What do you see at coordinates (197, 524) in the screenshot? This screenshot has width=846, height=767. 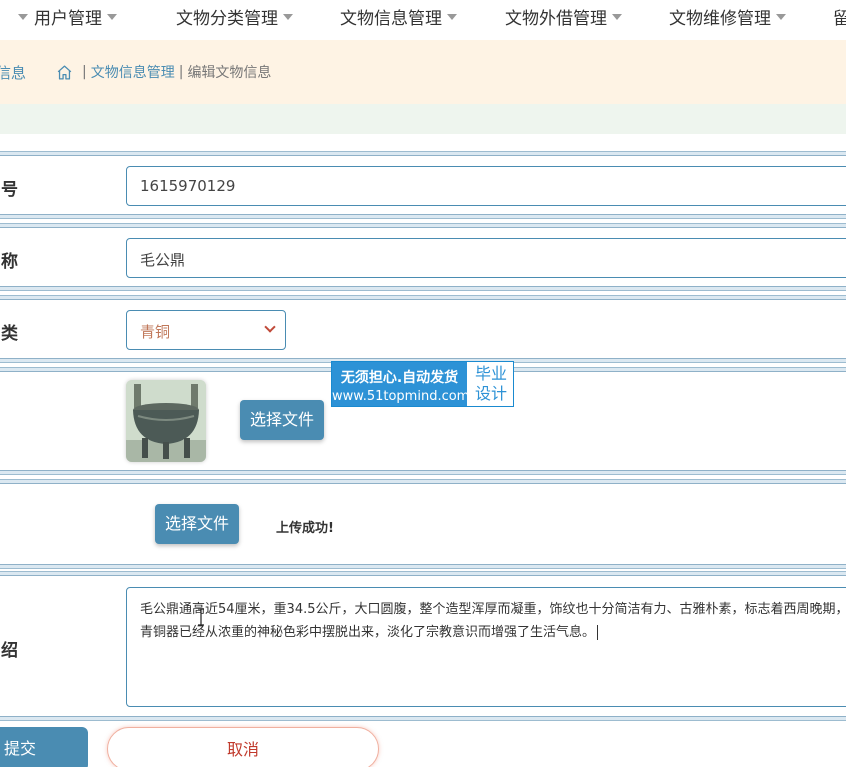 I see `choose-file-button: 选择文件` at bounding box center [197, 524].